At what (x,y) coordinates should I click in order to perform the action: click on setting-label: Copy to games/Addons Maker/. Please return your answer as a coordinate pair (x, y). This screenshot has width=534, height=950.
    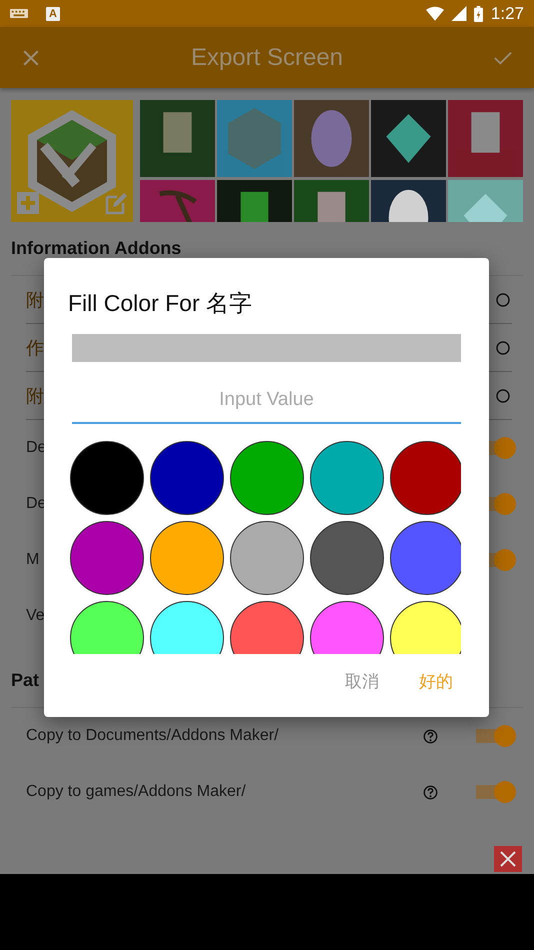
    Looking at the image, I should click on (136, 792).